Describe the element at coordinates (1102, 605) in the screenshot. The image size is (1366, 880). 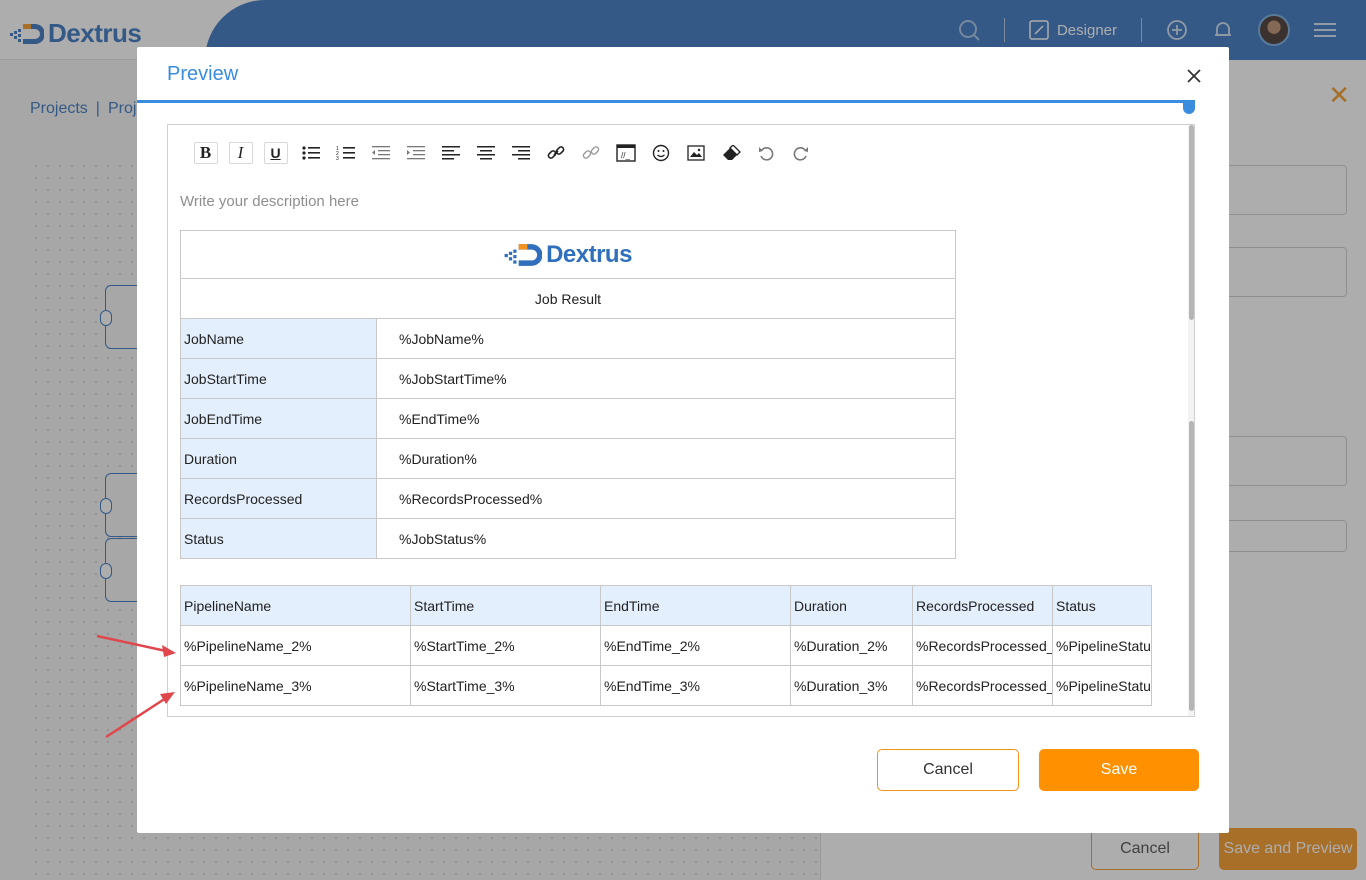
I see `column-header: Status` at that location.